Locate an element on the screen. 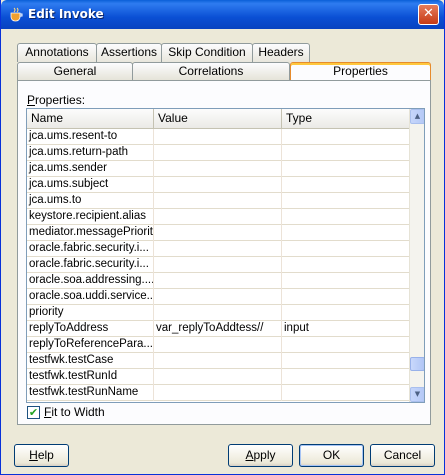 The height and width of the screenshot is (475, 445). column-header-name: Name is located at coordinates (90, 119).